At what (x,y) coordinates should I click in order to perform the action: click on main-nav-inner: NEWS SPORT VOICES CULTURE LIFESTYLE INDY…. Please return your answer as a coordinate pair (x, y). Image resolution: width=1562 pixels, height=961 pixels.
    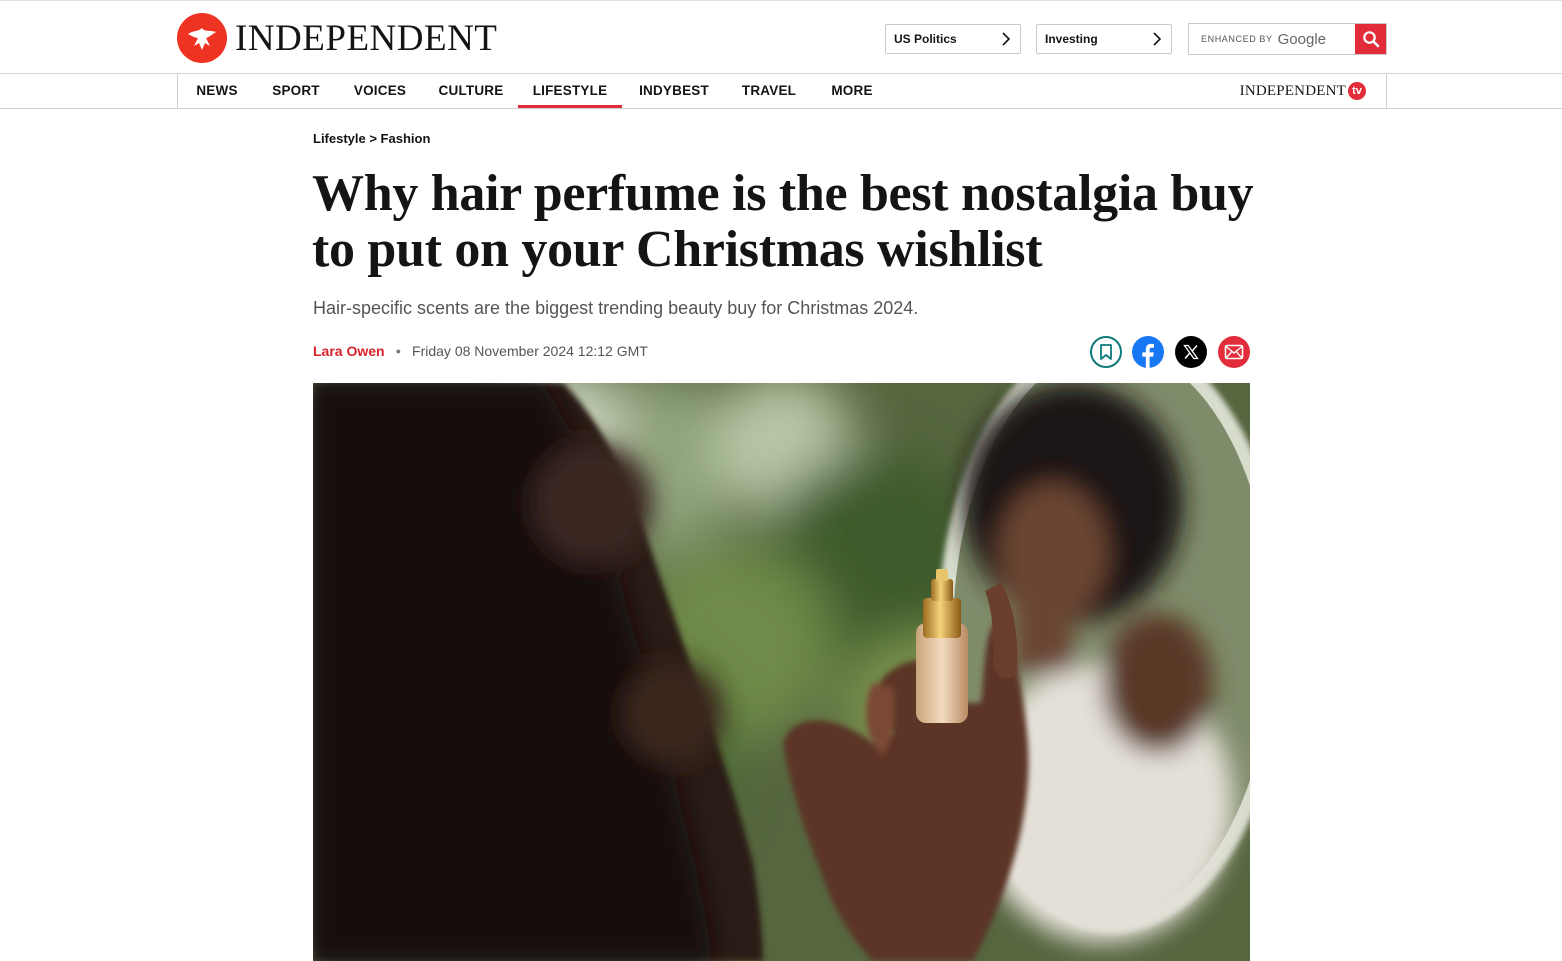
    Looking at the image, I should click on (782, 91).